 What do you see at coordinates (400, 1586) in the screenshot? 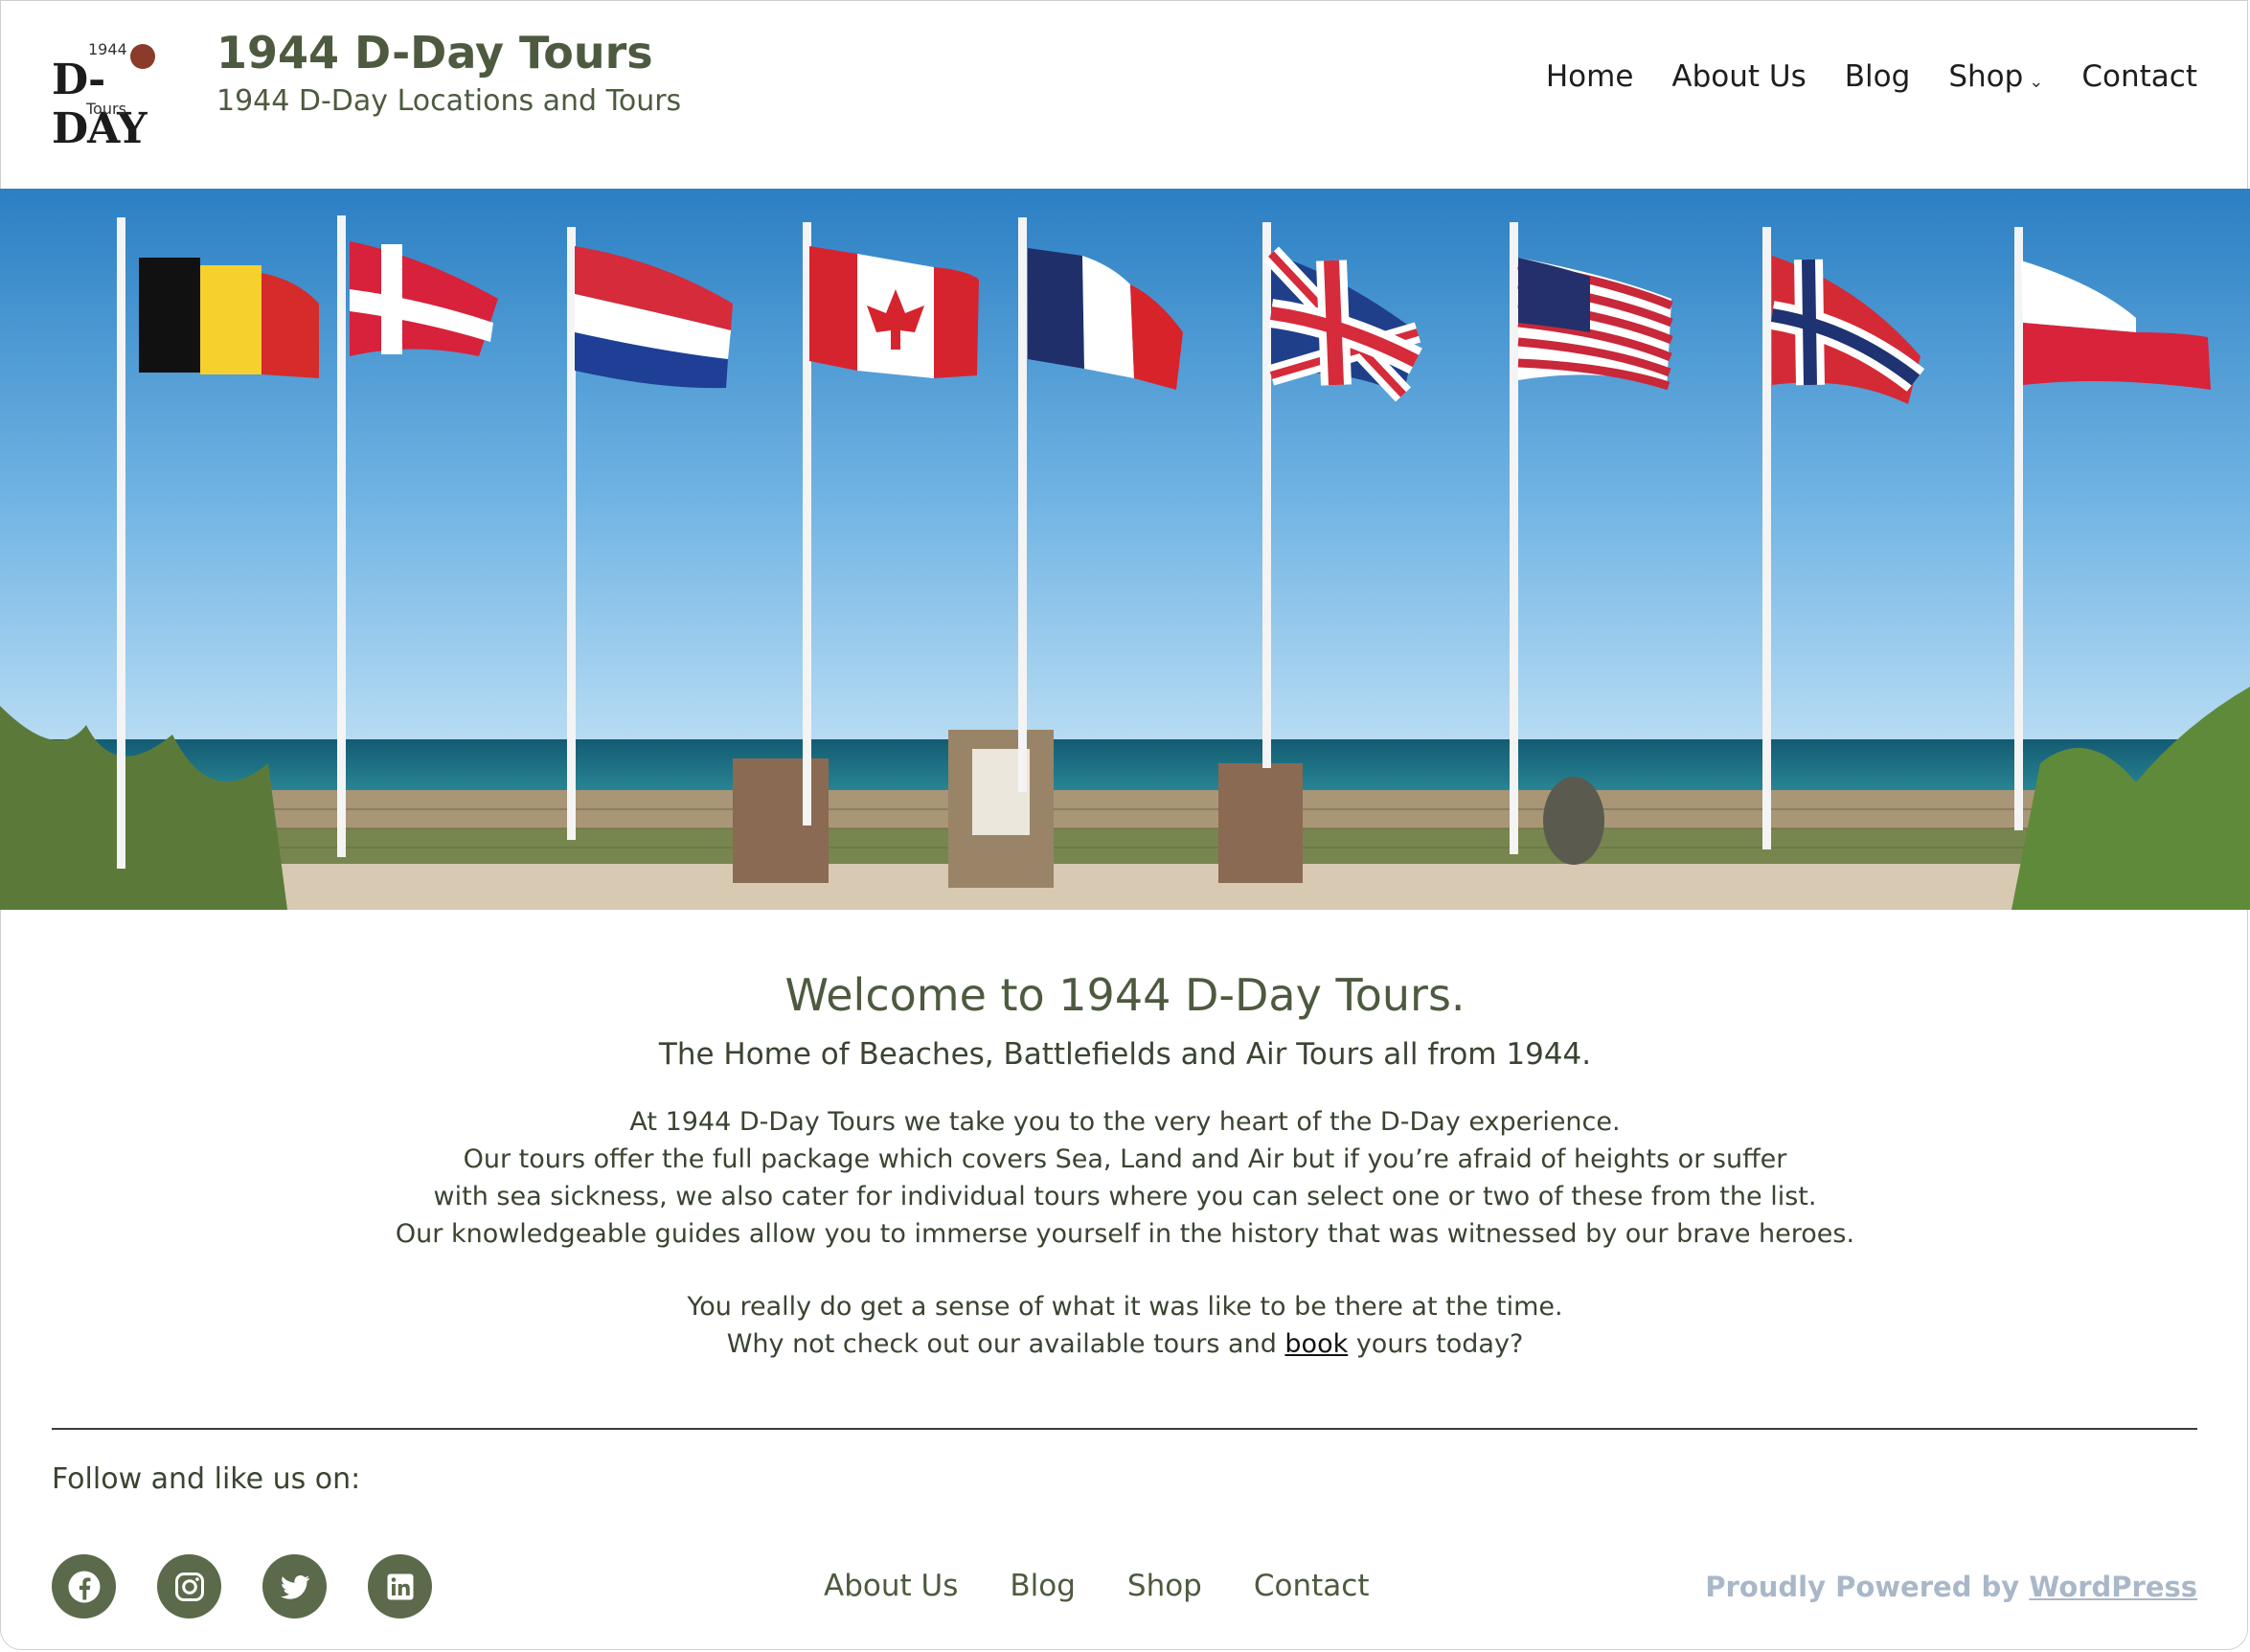
I see `linkedin-icon` at bounding box center [400, 1586].